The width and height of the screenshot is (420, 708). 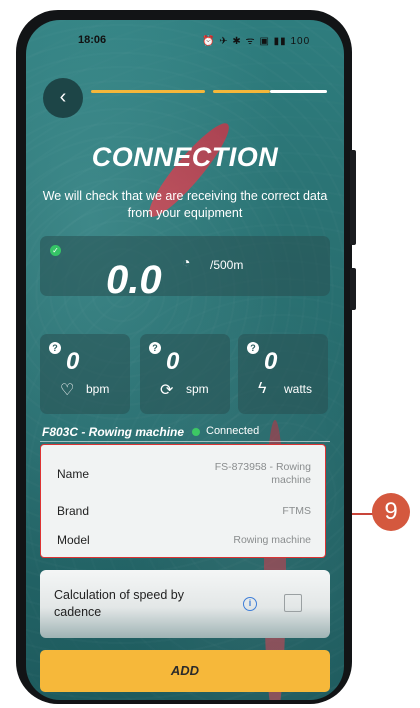 I want to click on connected-dot-icon, so click(x=196, y=432).